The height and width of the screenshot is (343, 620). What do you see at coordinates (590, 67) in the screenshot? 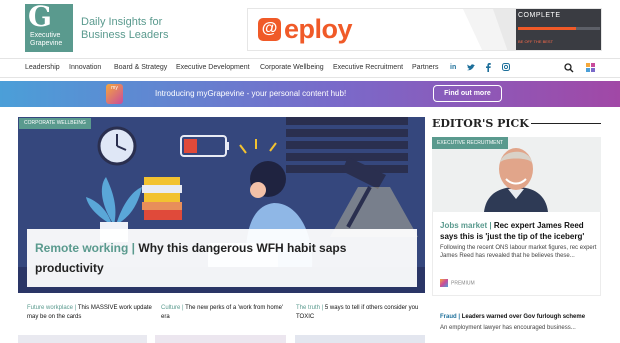
I see `mygrapevine-icon` at bounding box center [590, 67].